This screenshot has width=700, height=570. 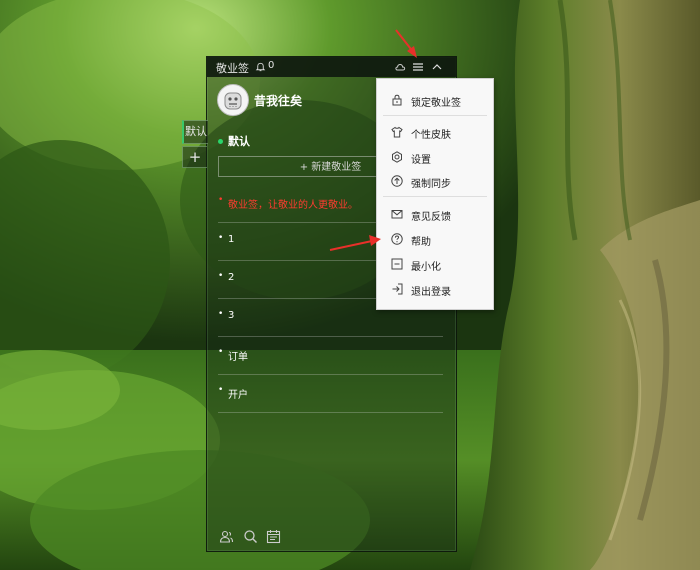 I want to click on annotation-arrows, so click(x=373, y=140).